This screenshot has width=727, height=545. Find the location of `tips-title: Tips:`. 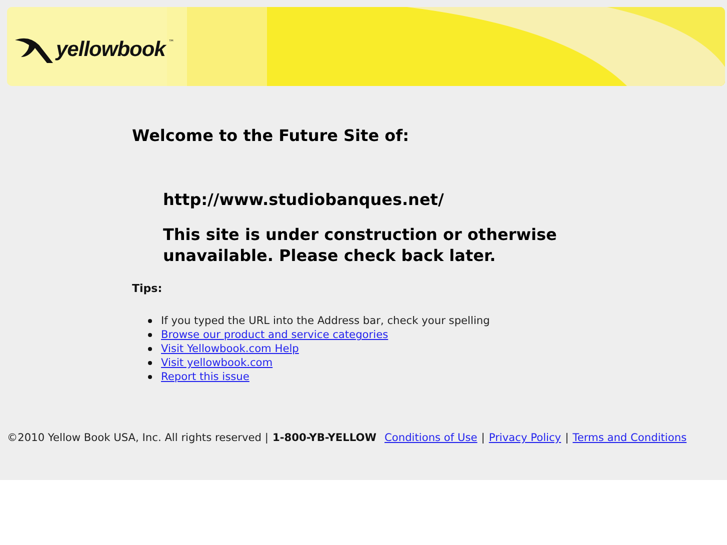

tips-title: Tips: is located at coordinates (148, 288).